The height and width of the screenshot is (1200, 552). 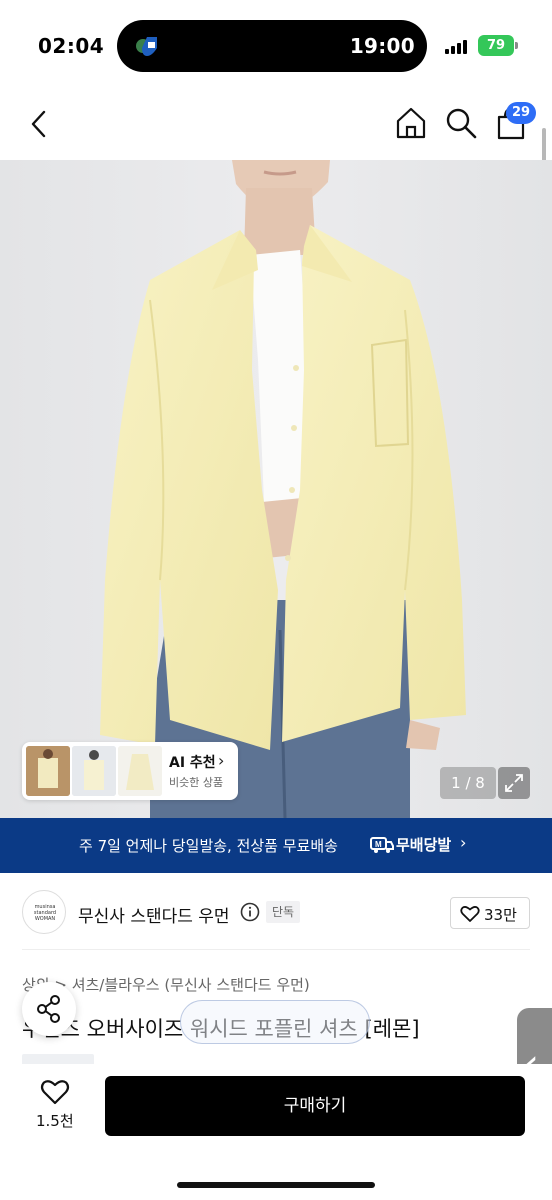 What do you see at coordinates (411, 123) in the screenshot?
I see `home-icon` at bounding box center [411, 123].